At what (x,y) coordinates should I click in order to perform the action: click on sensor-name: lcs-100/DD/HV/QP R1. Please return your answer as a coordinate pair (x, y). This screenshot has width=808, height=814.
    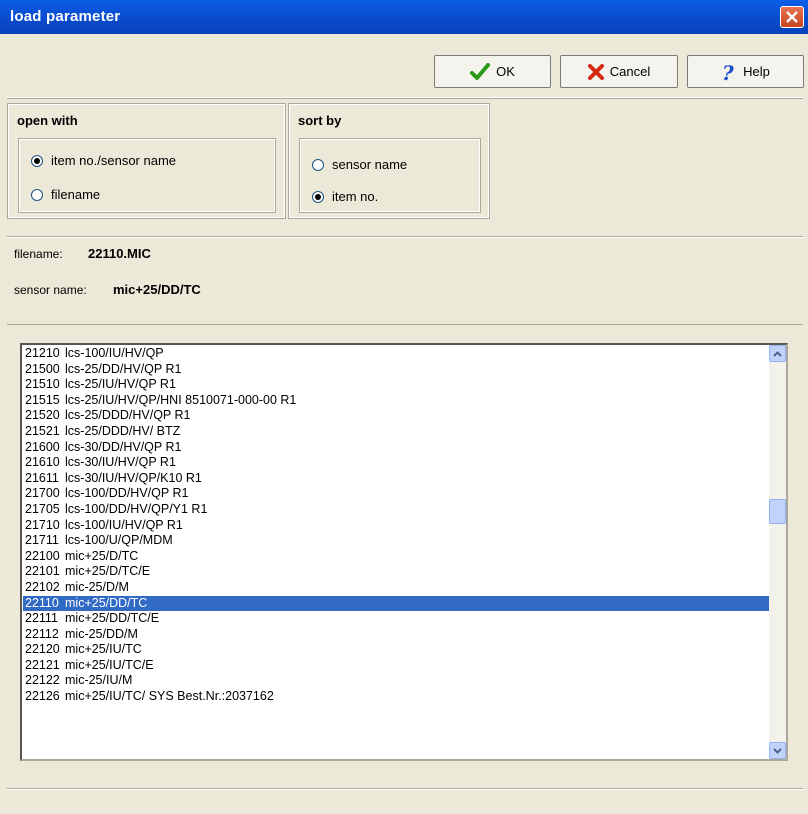
    Looking at the image, I should click on (127, 493).